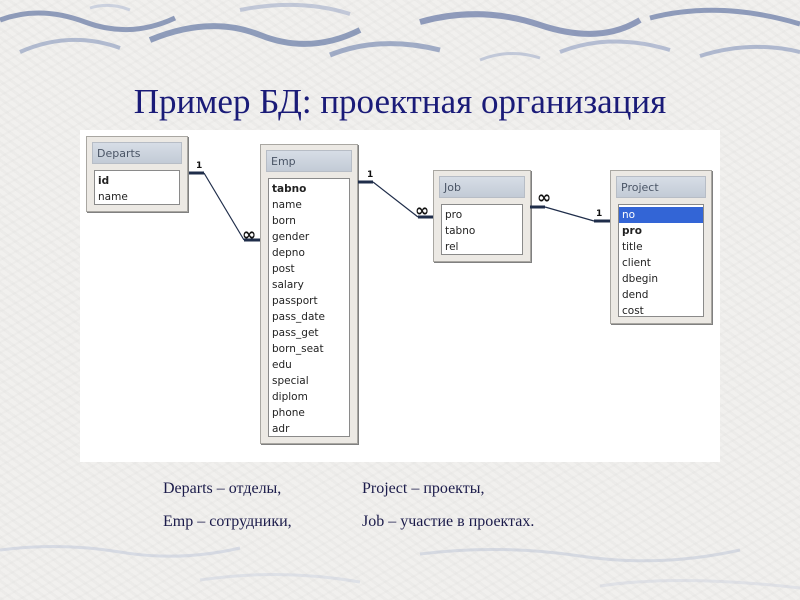 The width and height of the screenshot is (800, 600). I want to click on rel-departs-emp-one-label: 1, so click(199, 166).